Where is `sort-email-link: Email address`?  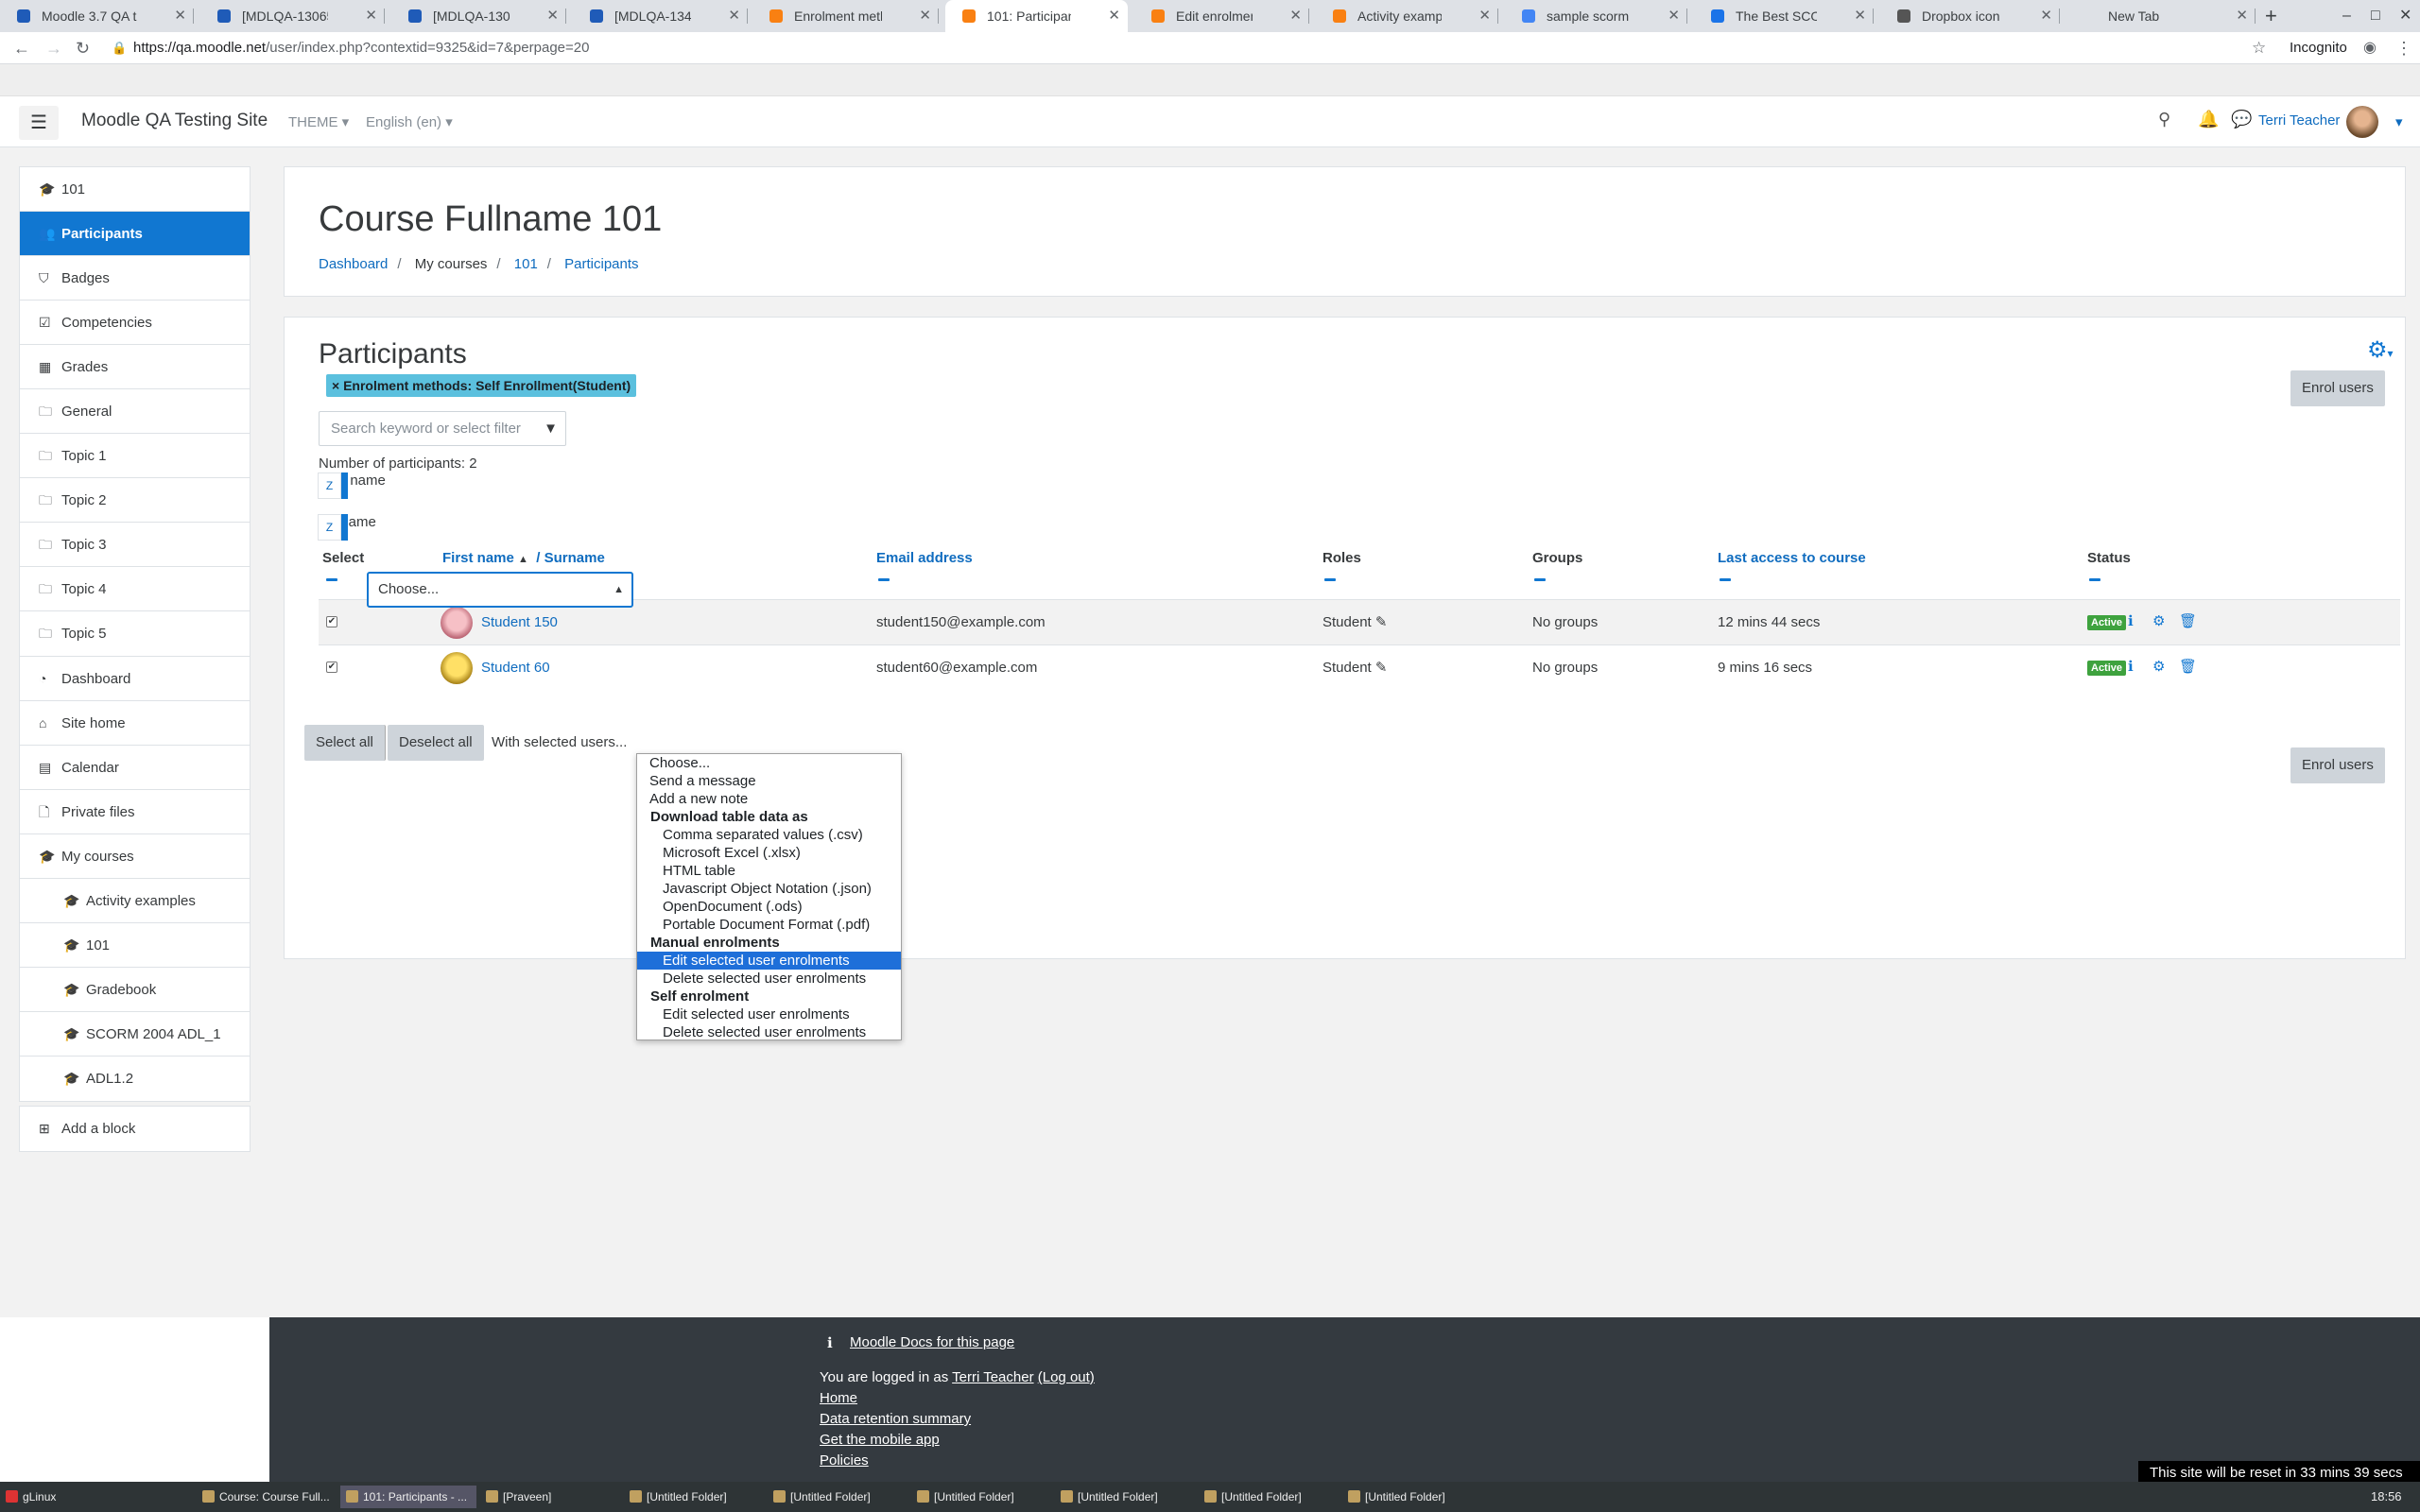
sort-email-link: Email address is located at coordinates (924, 558).